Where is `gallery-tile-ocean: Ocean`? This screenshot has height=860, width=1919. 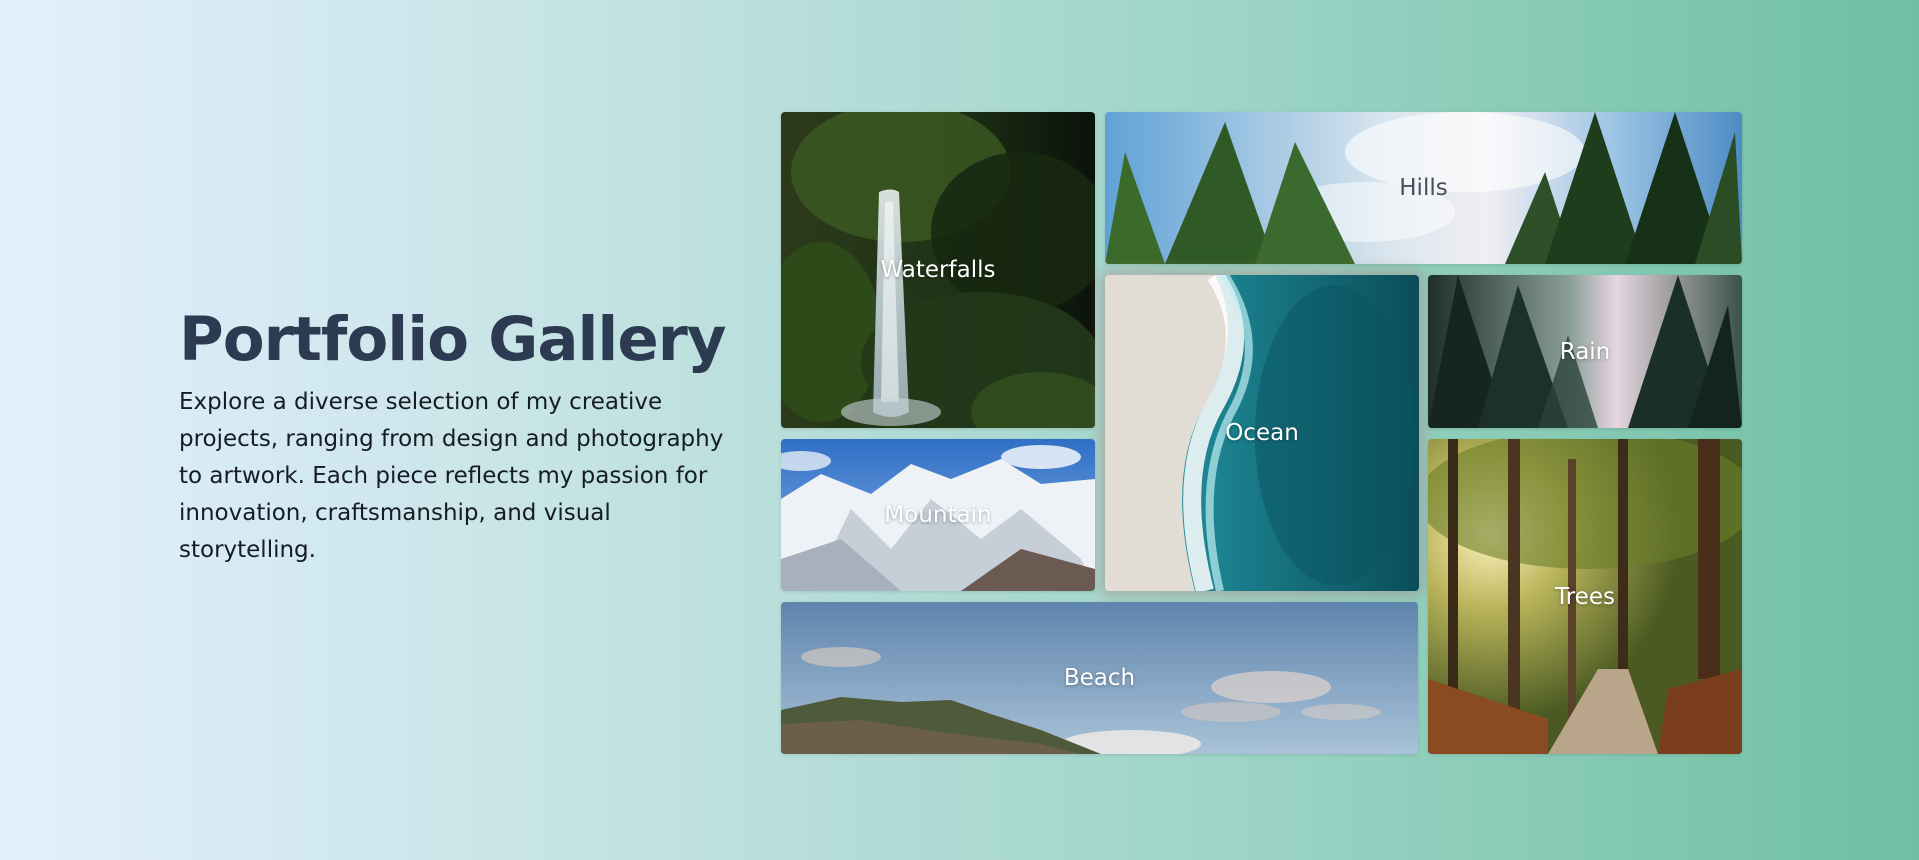 gallery-tile-ocean: Ocean is located at coordinates (1262, 433).